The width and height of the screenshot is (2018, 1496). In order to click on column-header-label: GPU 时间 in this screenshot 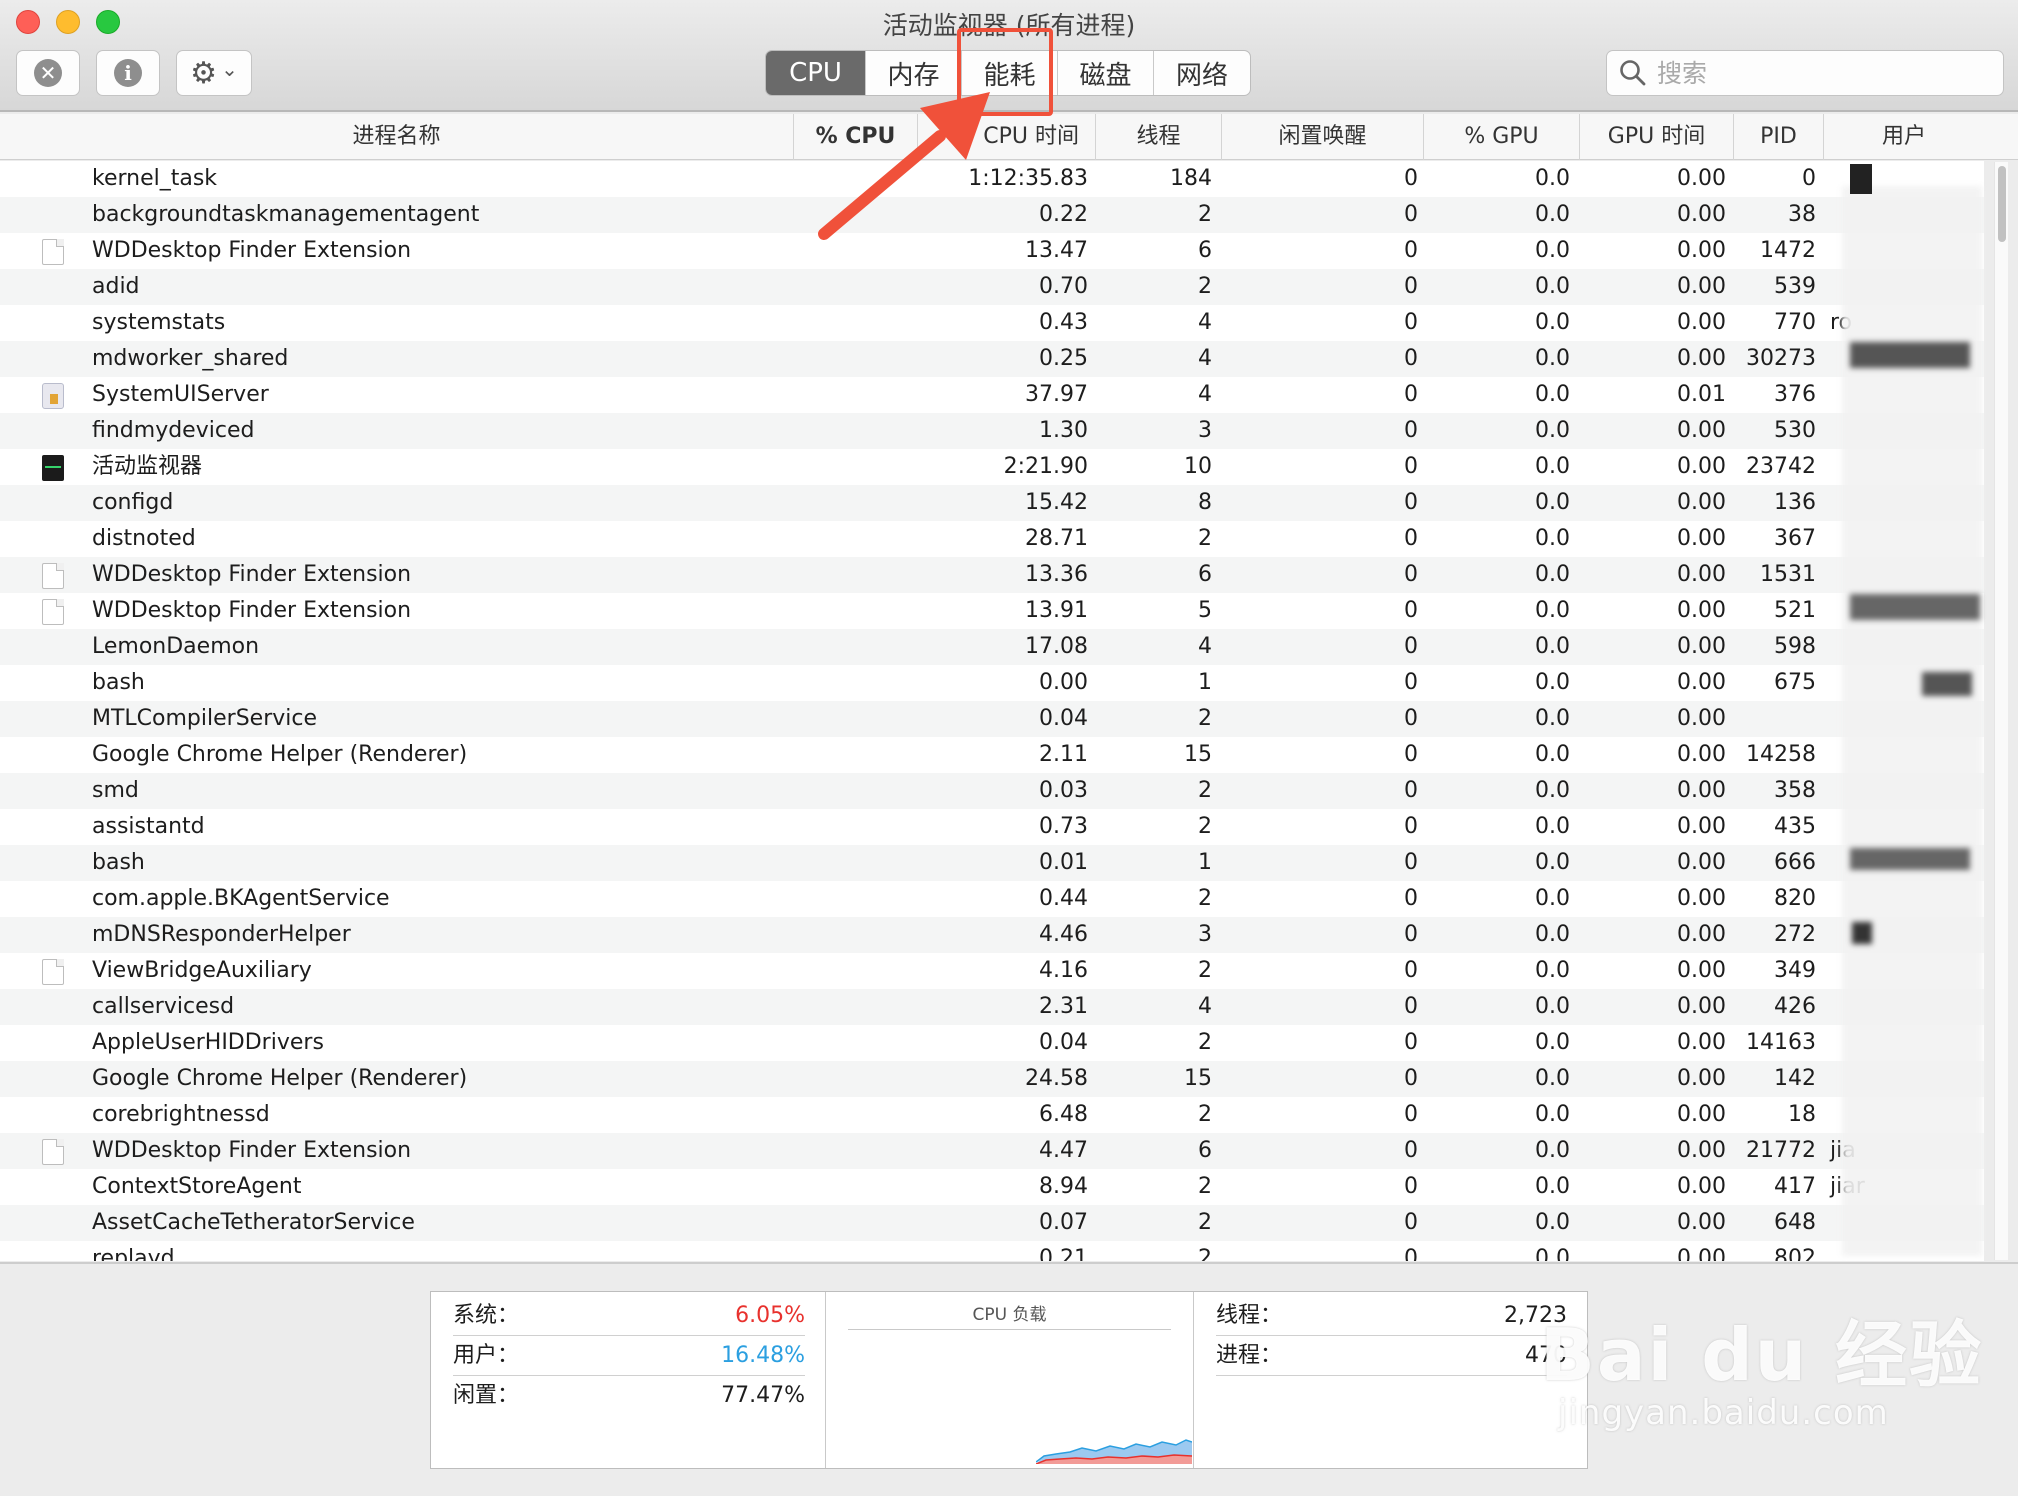, I will do `click(1656, 136)`.